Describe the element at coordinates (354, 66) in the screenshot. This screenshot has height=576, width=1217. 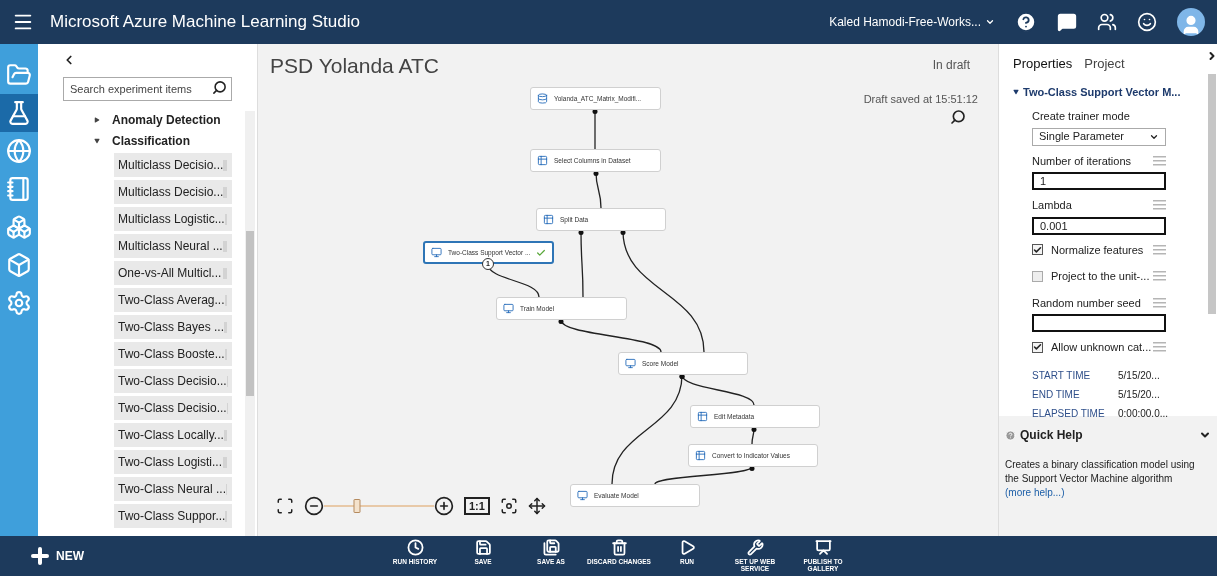
I see `experiment-title: PSD Yolanda ATC` at that location.